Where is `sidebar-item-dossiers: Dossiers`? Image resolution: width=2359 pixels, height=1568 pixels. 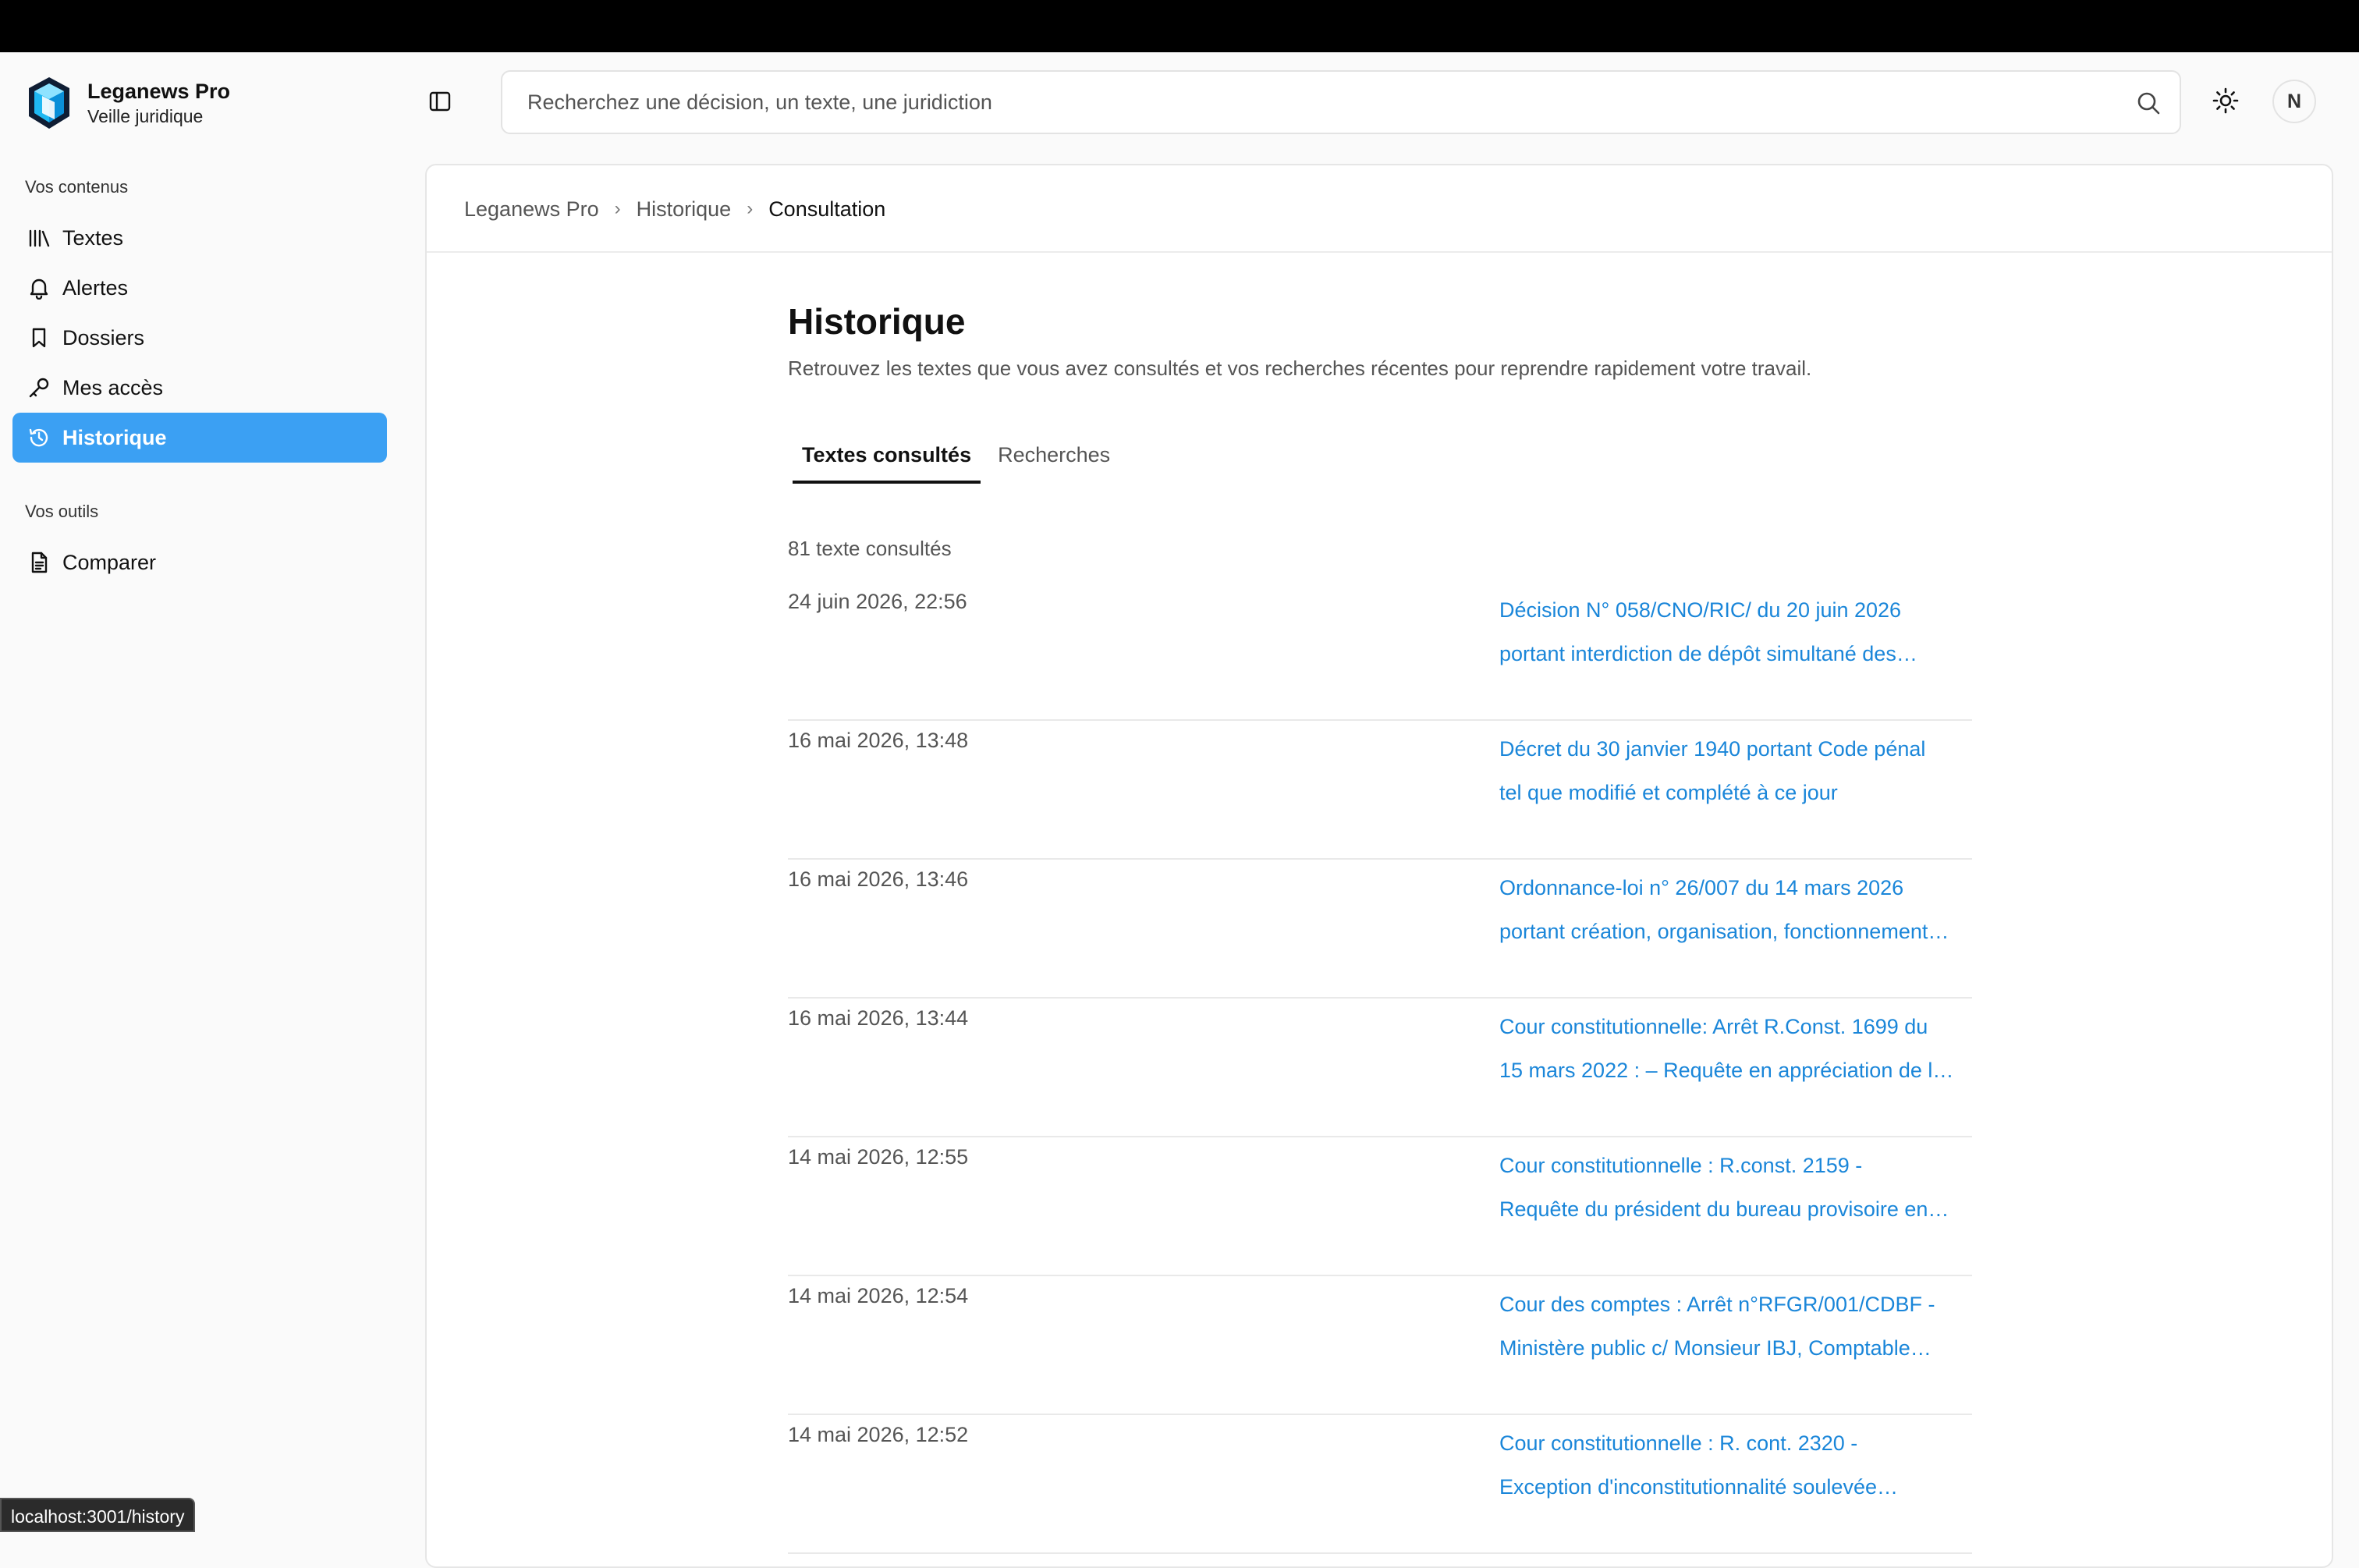
sidebar-item-dossiers: Dossiers is located at coordinates (199, 338).